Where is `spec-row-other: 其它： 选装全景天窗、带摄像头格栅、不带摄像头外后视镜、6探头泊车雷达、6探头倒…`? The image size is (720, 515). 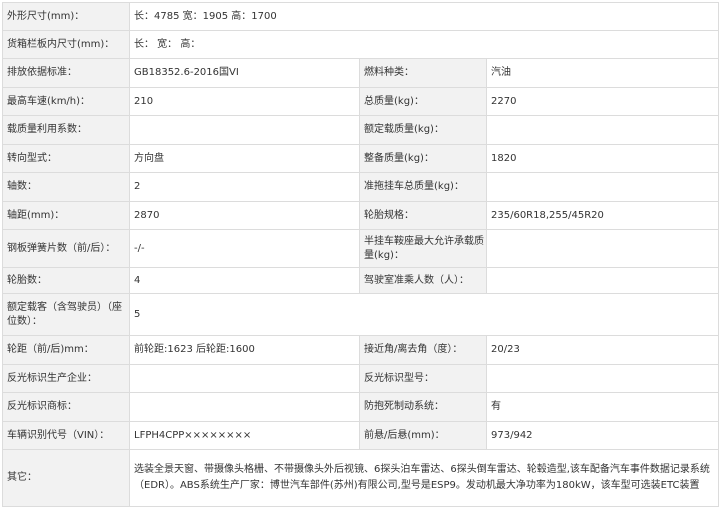
spec-row-other: 其它： 选装全景天窗、带摄像头格栅、不带摄像头外后视镜、6探头泊车雷达、6探头倒… is located at coordinates (361, 478).